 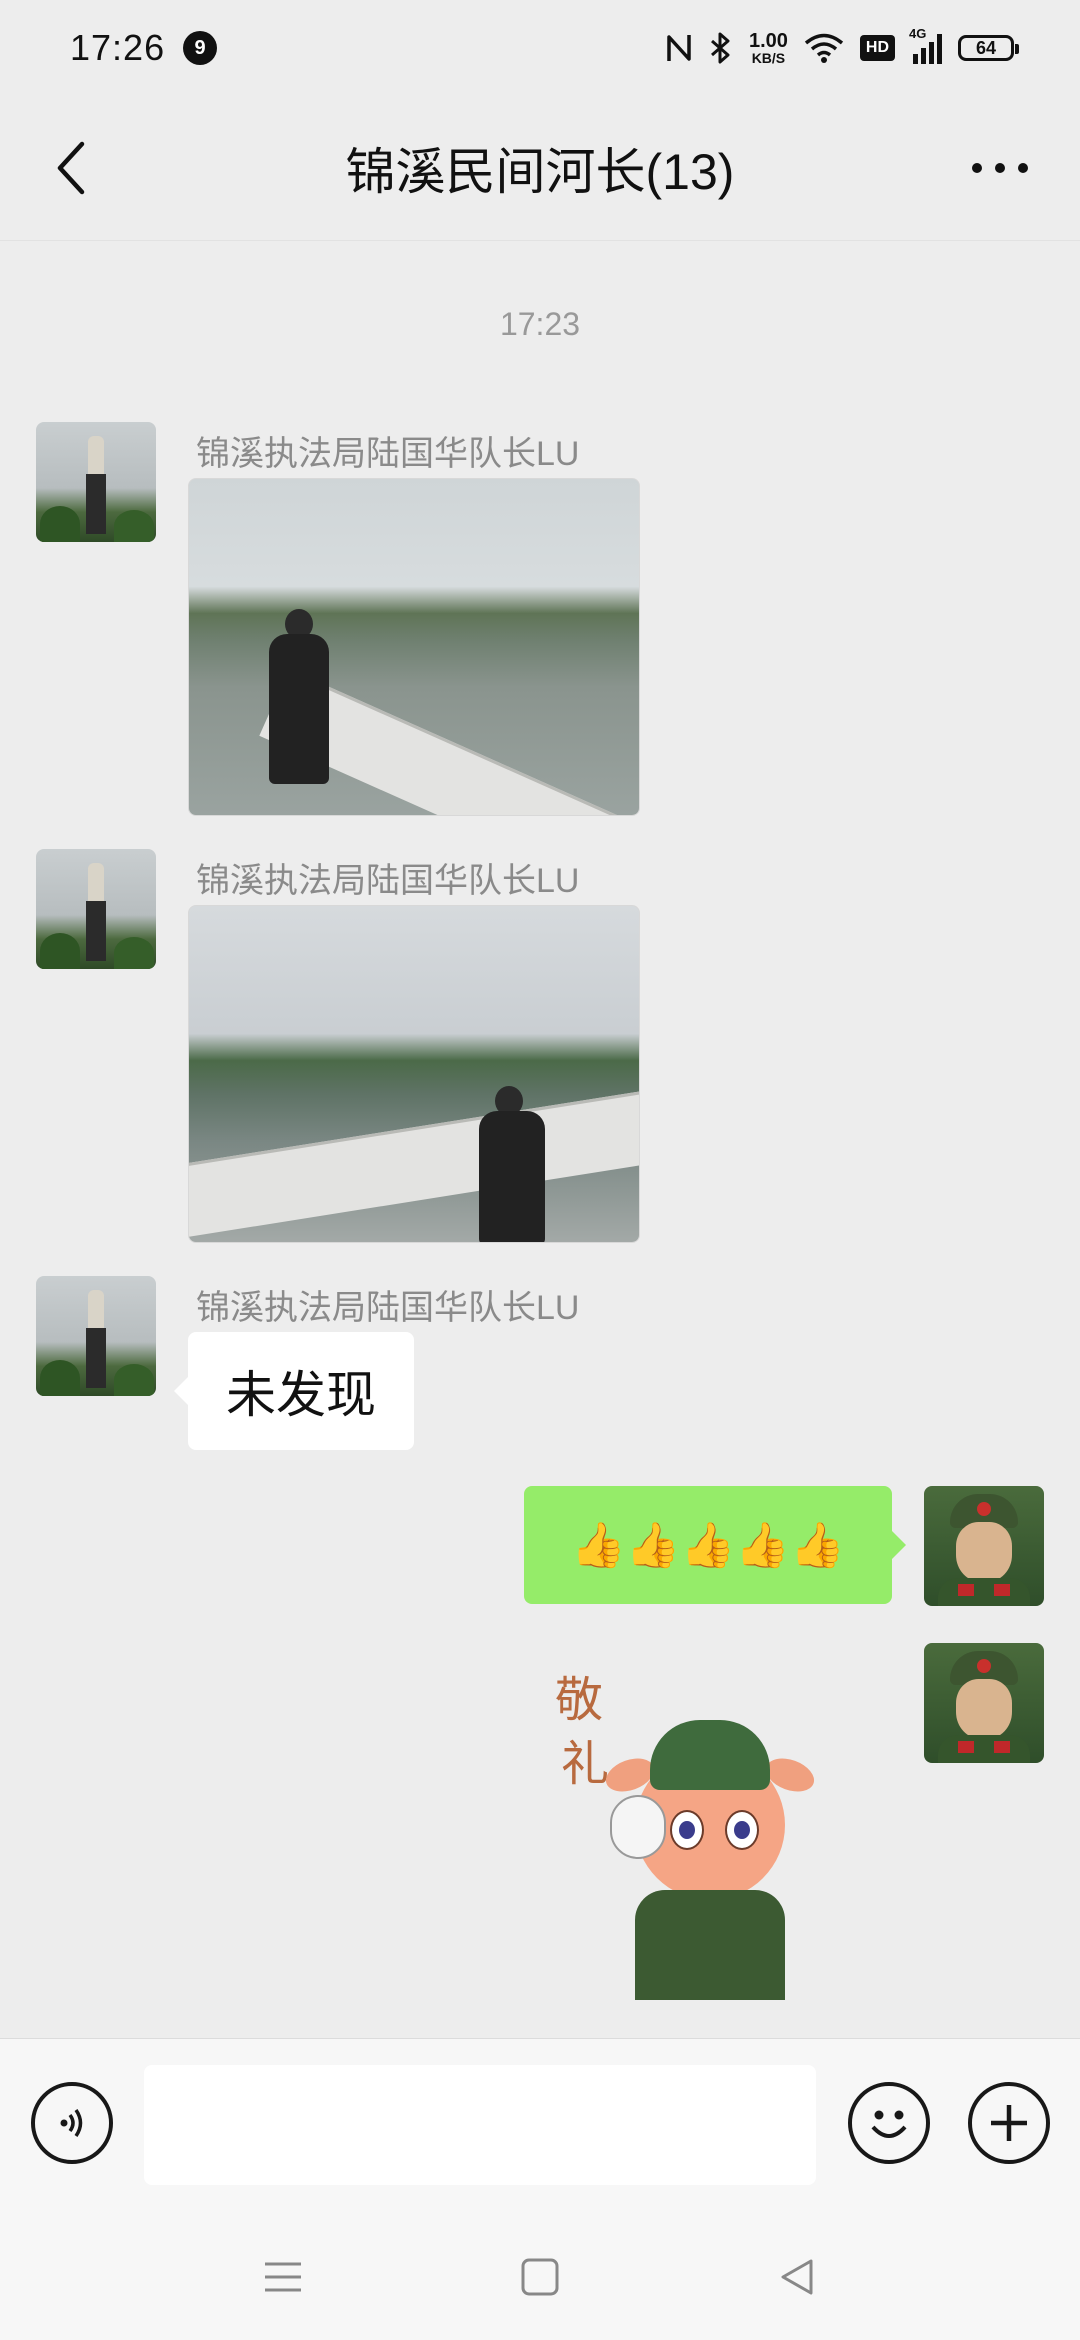 What do you see at coordinates (705, 1830) in the screenshot?
I see `sticker-message: 敬 礼` at bounding box center [705, 1830].